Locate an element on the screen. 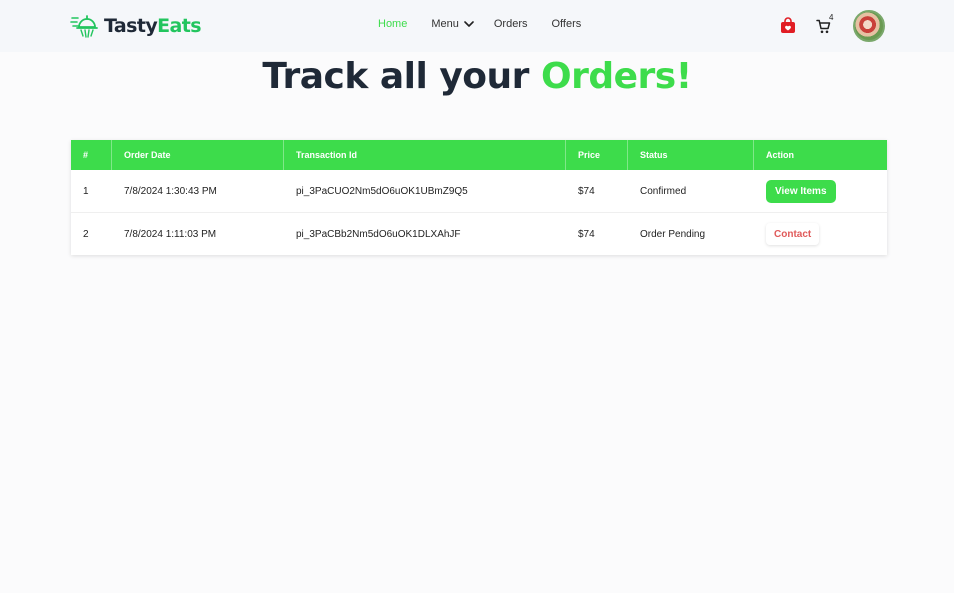 This screenshot has width=954, height=593. navbar: TastyEats Home Menu Orders Offers 4 is located at coordinates (477, 26).